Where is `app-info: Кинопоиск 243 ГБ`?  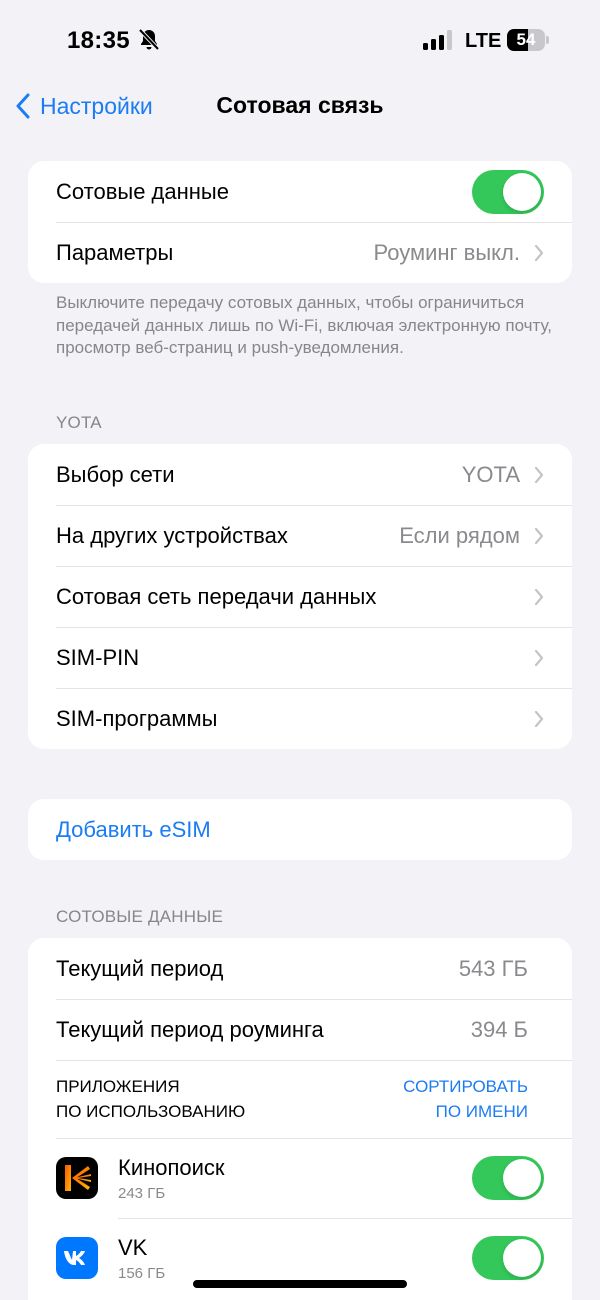
app-info: Кинопоиск 243 ГБ is located at coordinates (295, 1178).